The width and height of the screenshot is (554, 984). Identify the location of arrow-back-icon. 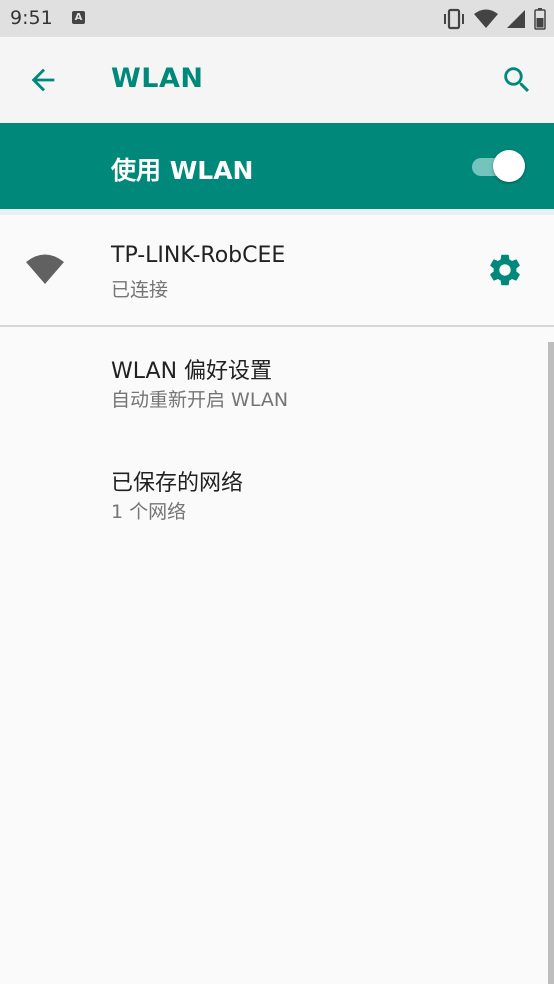
(43, 80).